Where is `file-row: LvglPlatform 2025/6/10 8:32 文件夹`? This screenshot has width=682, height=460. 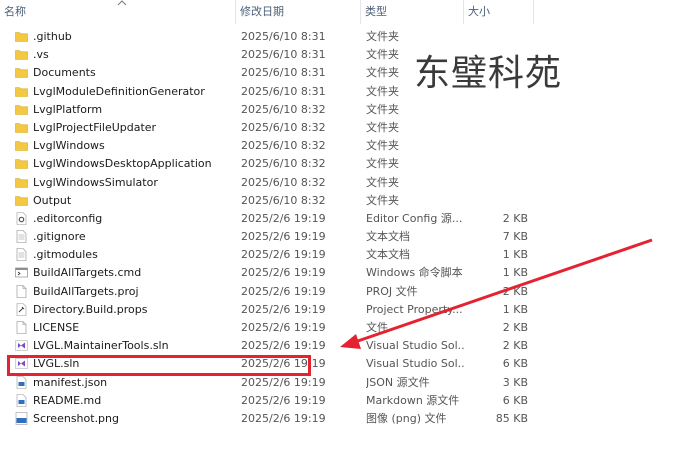
file-row: LvglPlatform 2025/6/10 8:32 文件夹 is located at coordinates (341, 110).